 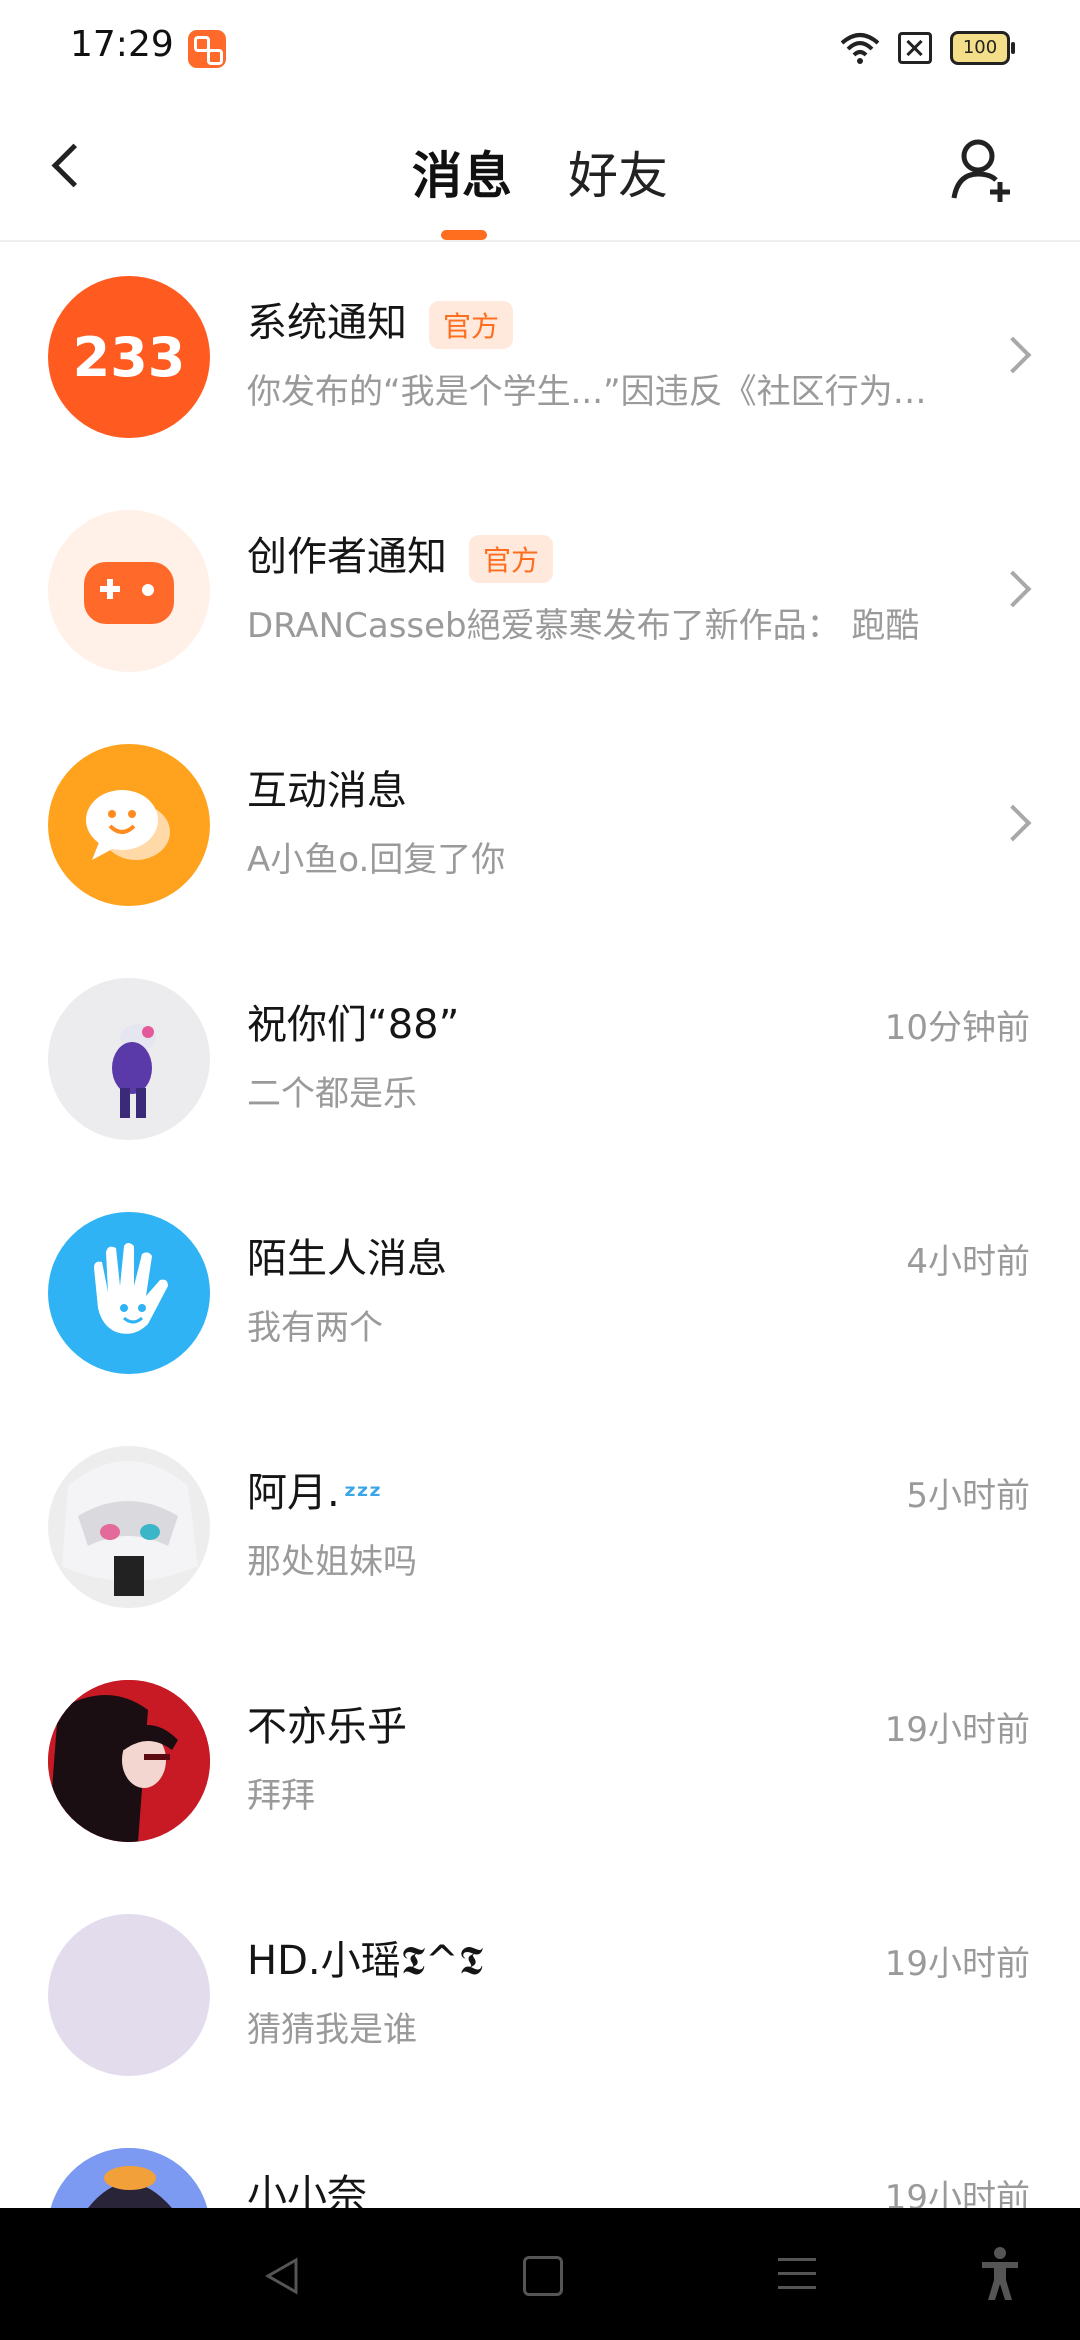 What do you see at coordinates (540, 48) in the screenshot?
I see `status-bar: 17:29 100` at bounding box center [540, 48].